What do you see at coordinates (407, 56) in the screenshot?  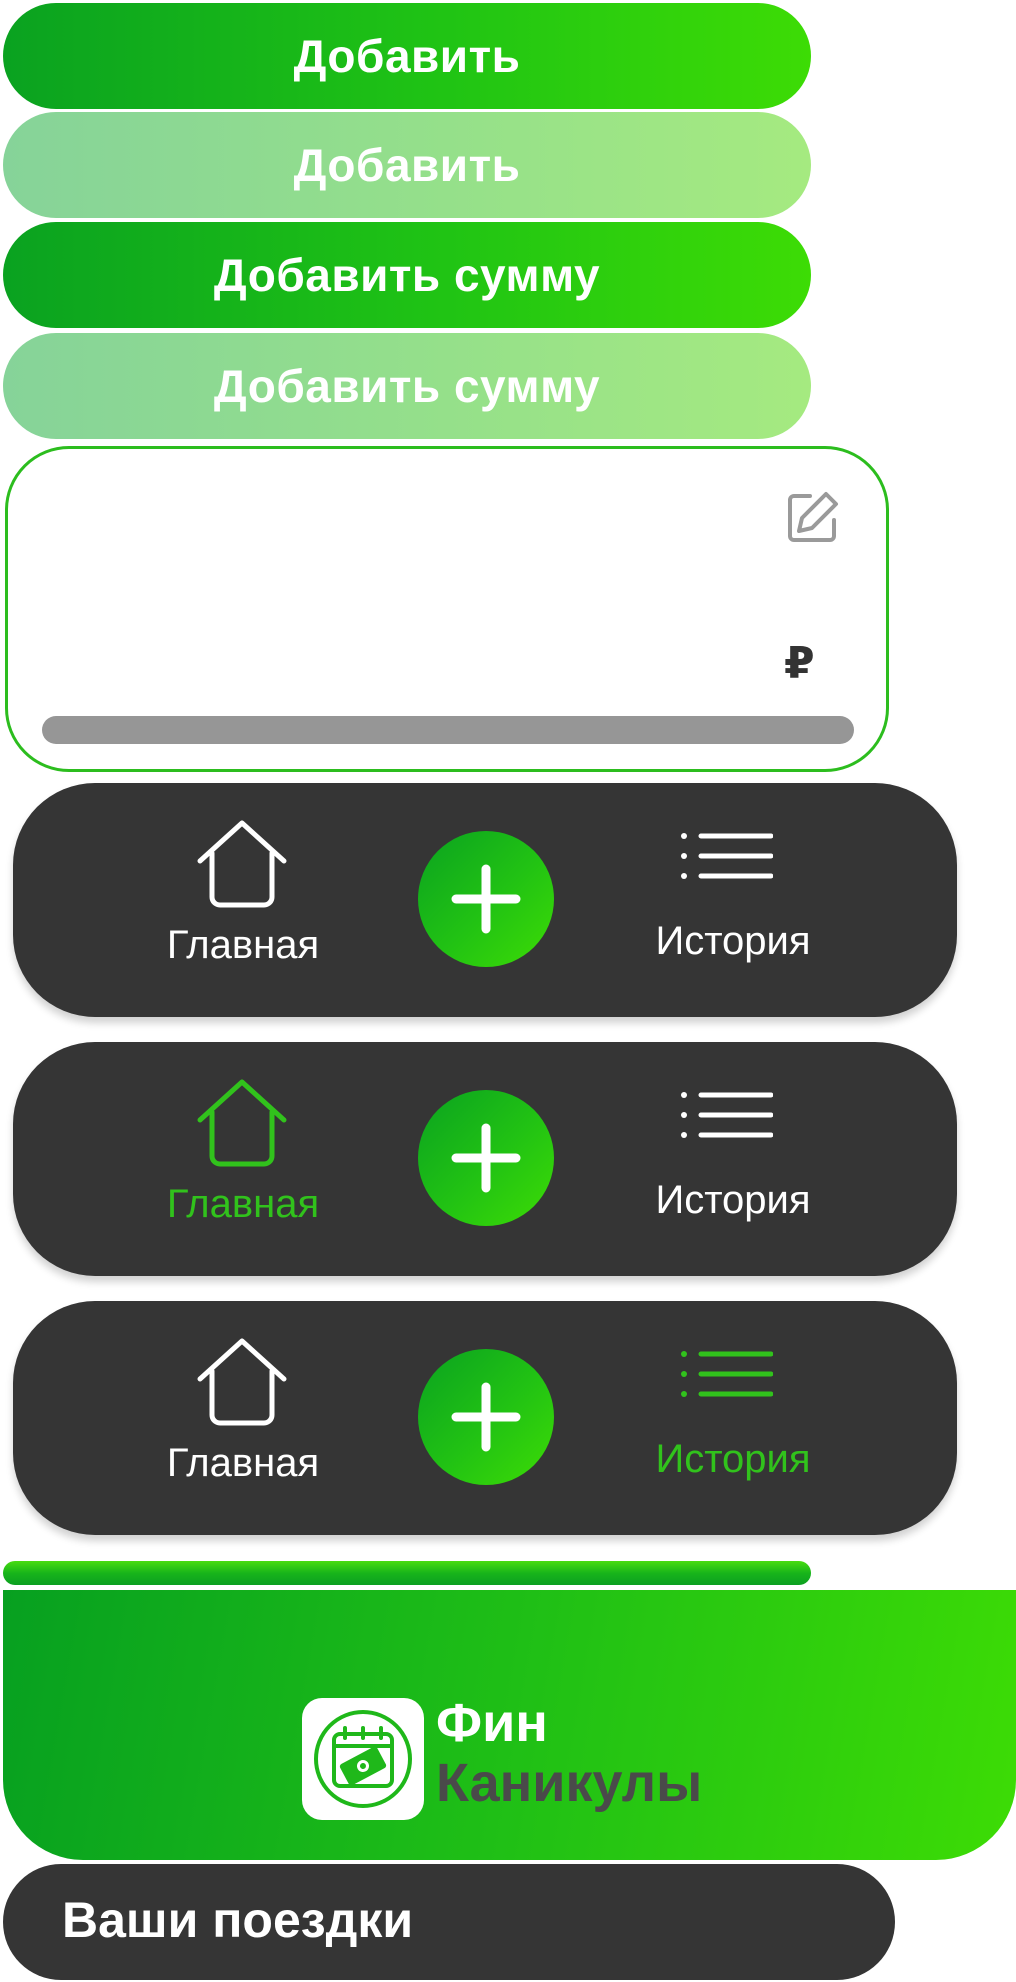 I see `add-button: Добавить` at bounding box center [407, 56].